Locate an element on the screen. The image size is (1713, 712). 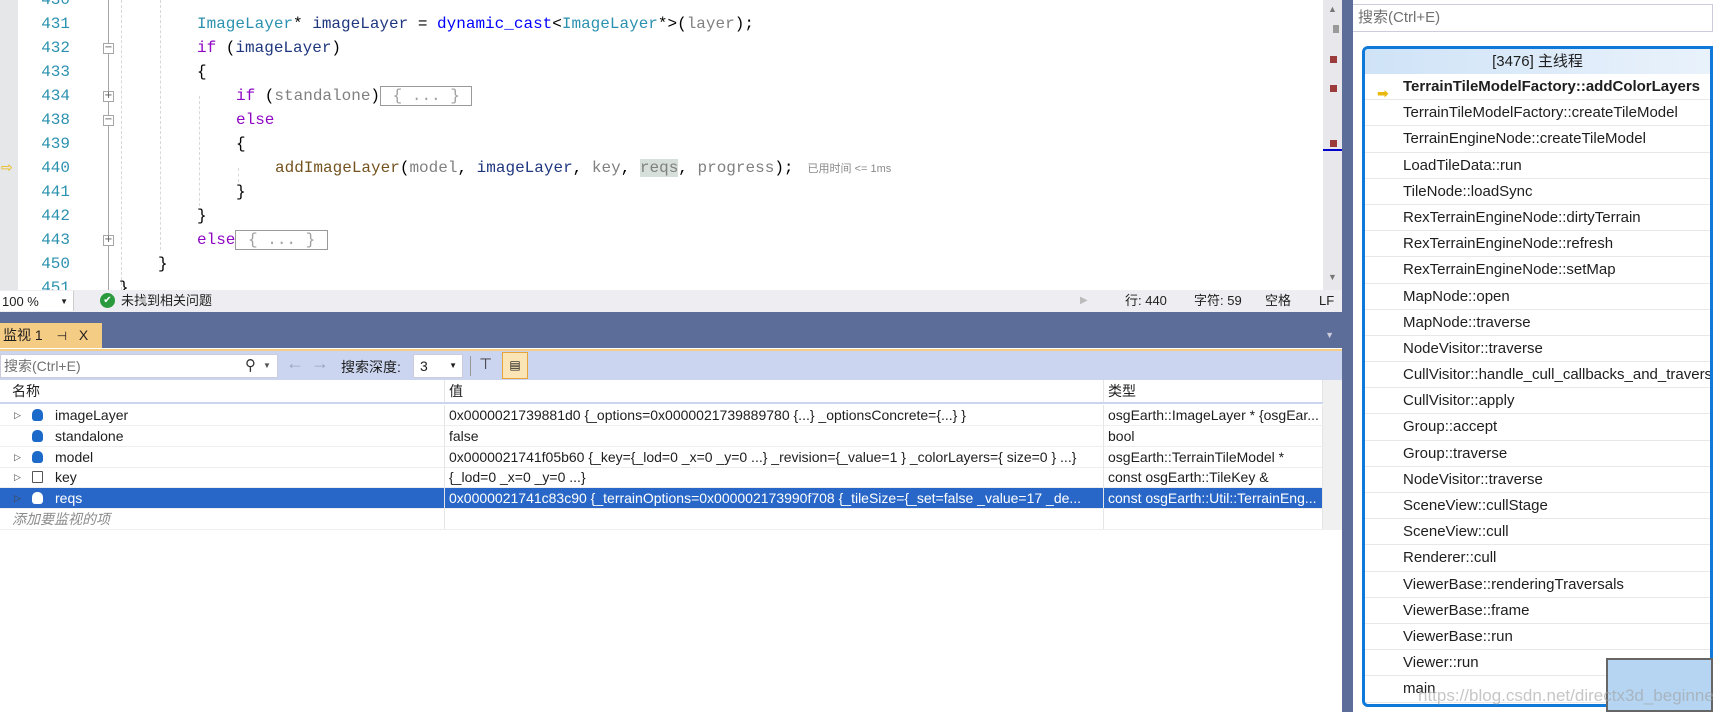
stack-frame: SceneView::cullStage is located at coordinates (1537, 506).